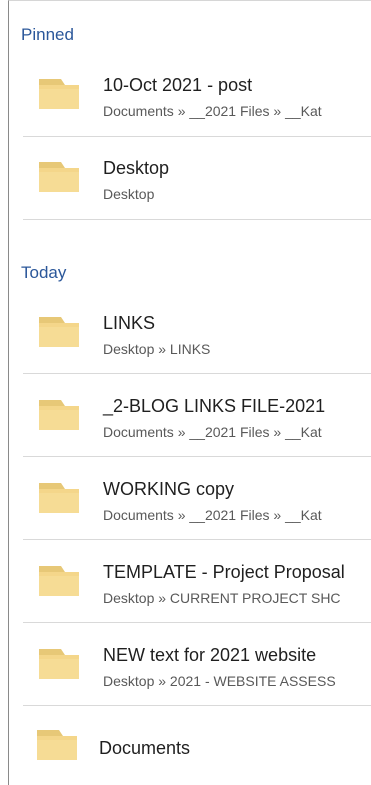  I want to click on item-name: NEW text for 2021 website, so click(210, 655).